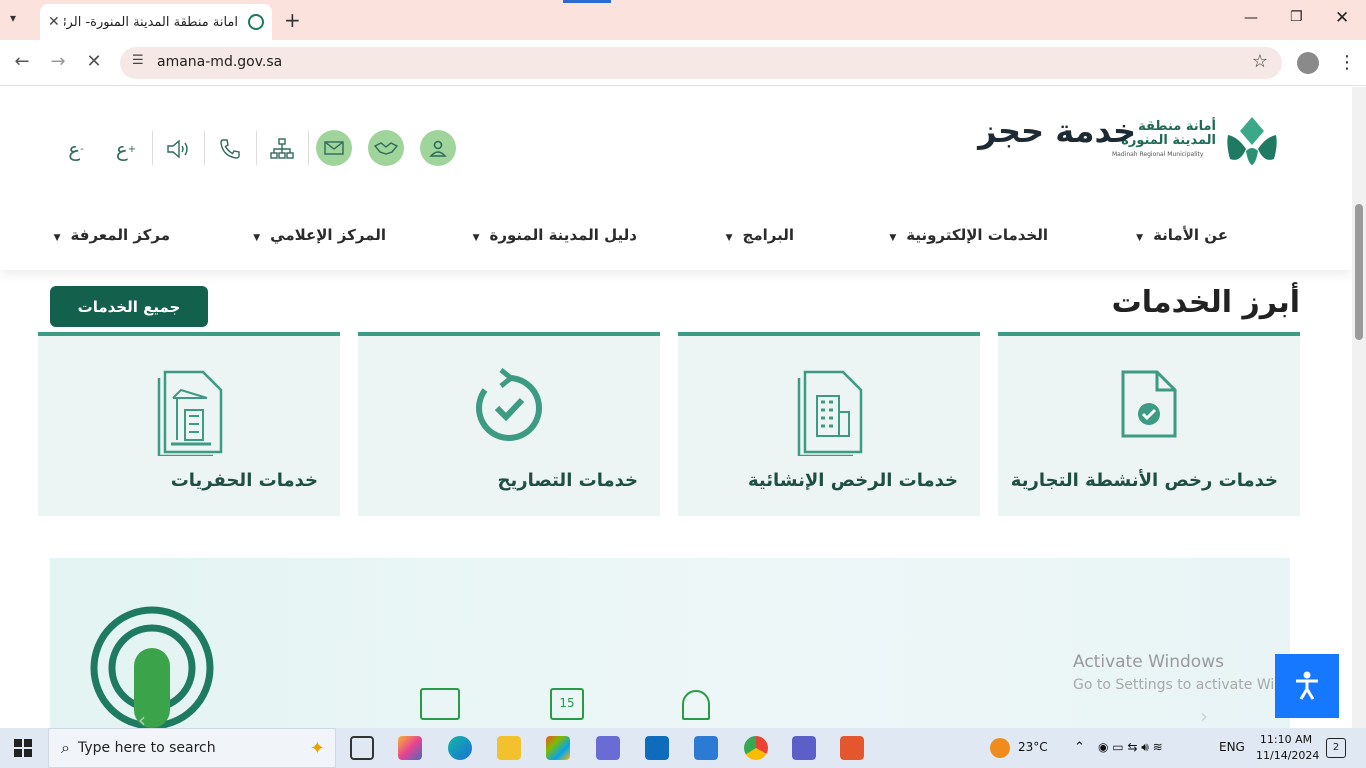 This screenshot has width=1366, height=768. I want to click on font-decrease-button: ع-, so click(76, 149).